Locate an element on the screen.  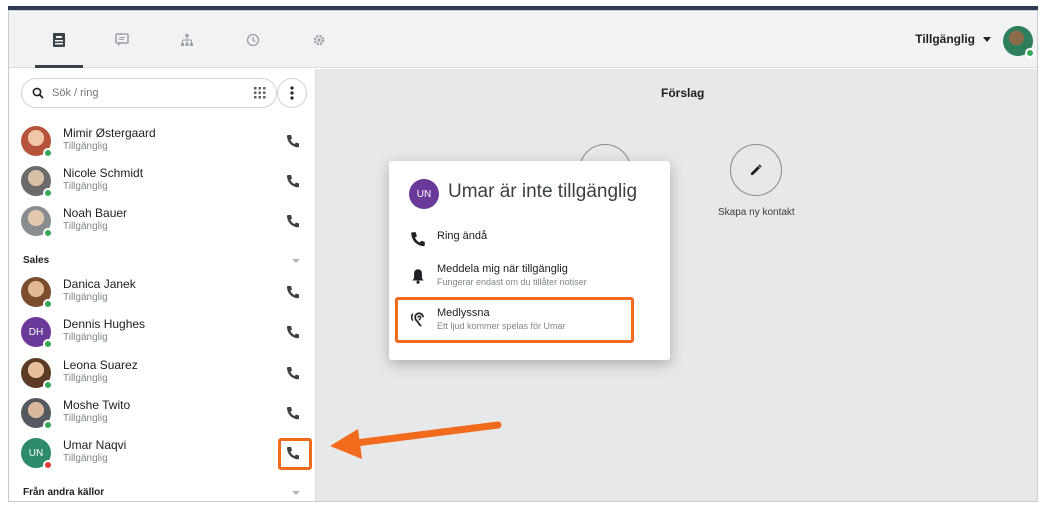
tab-org-chart is located at coordinates (187, 40).